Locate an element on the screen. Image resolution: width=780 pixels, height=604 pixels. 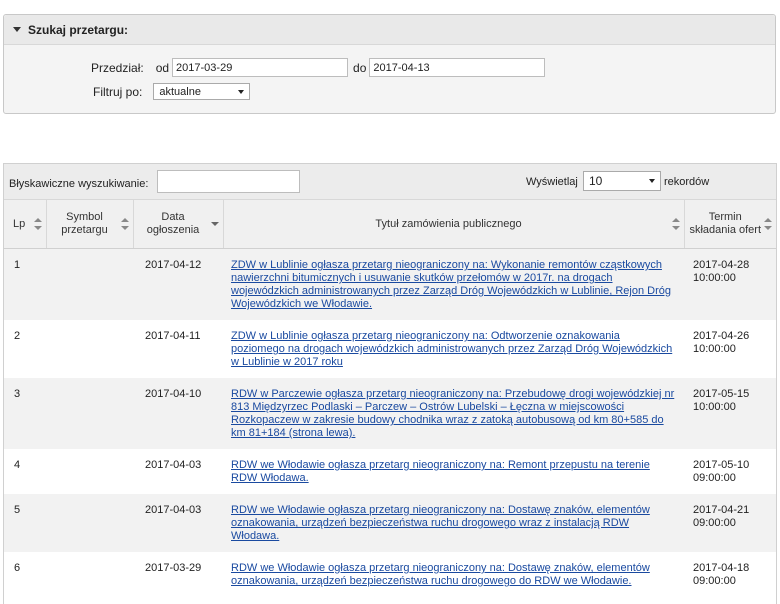
column-header-lp: Lp is located at coordinates (25, 224).